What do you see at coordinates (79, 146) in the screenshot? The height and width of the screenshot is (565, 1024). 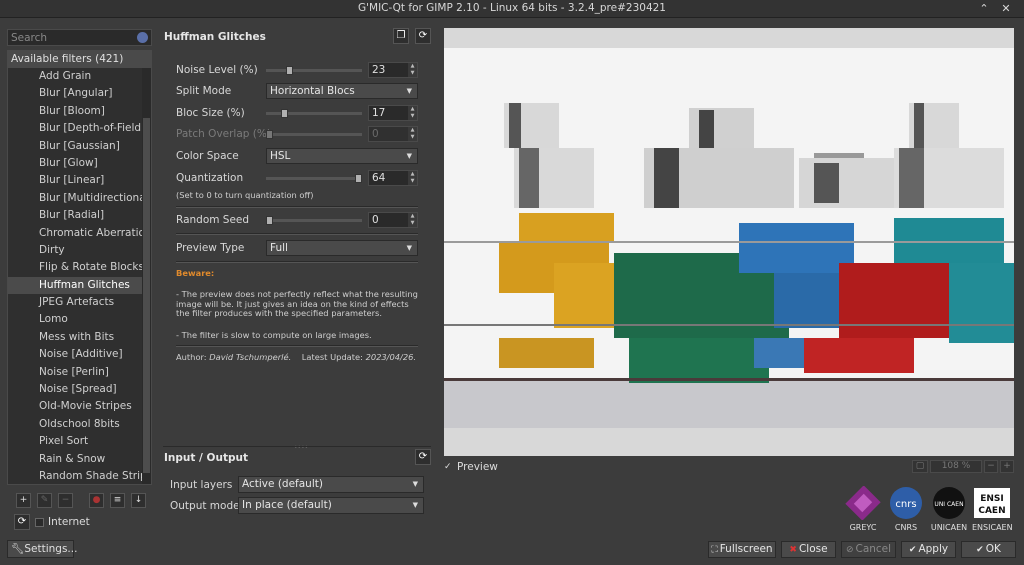 I see `filter-item: Blur [Gaussian]` at bounding box center [79, 146].